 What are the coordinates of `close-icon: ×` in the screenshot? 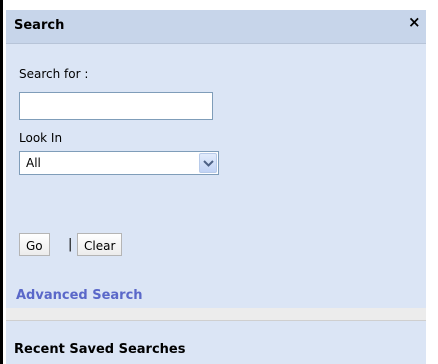 It's located at (414, 22).